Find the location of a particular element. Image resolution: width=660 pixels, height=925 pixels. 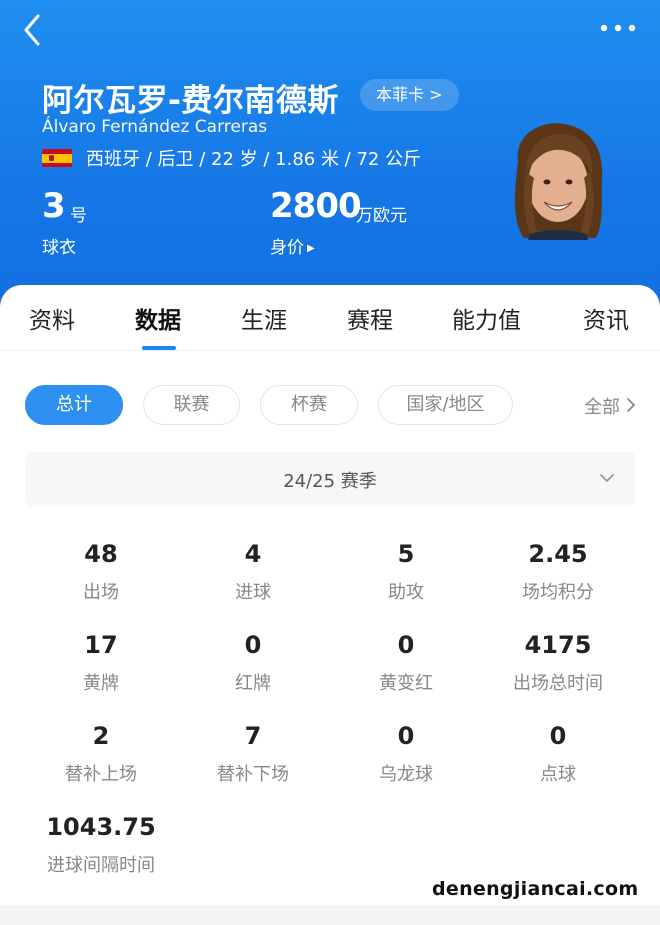

tab-career: 生涯 is located at coordinates (264, 318).